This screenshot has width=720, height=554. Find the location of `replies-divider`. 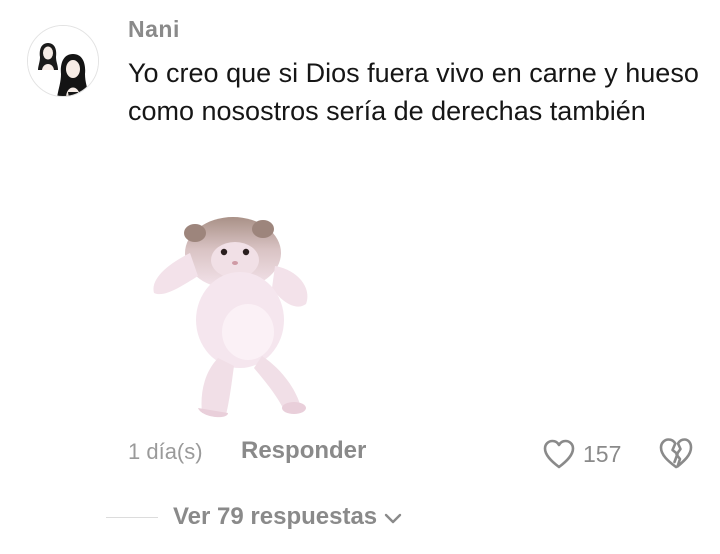

replies-divider is located at coordinates (132, 517).